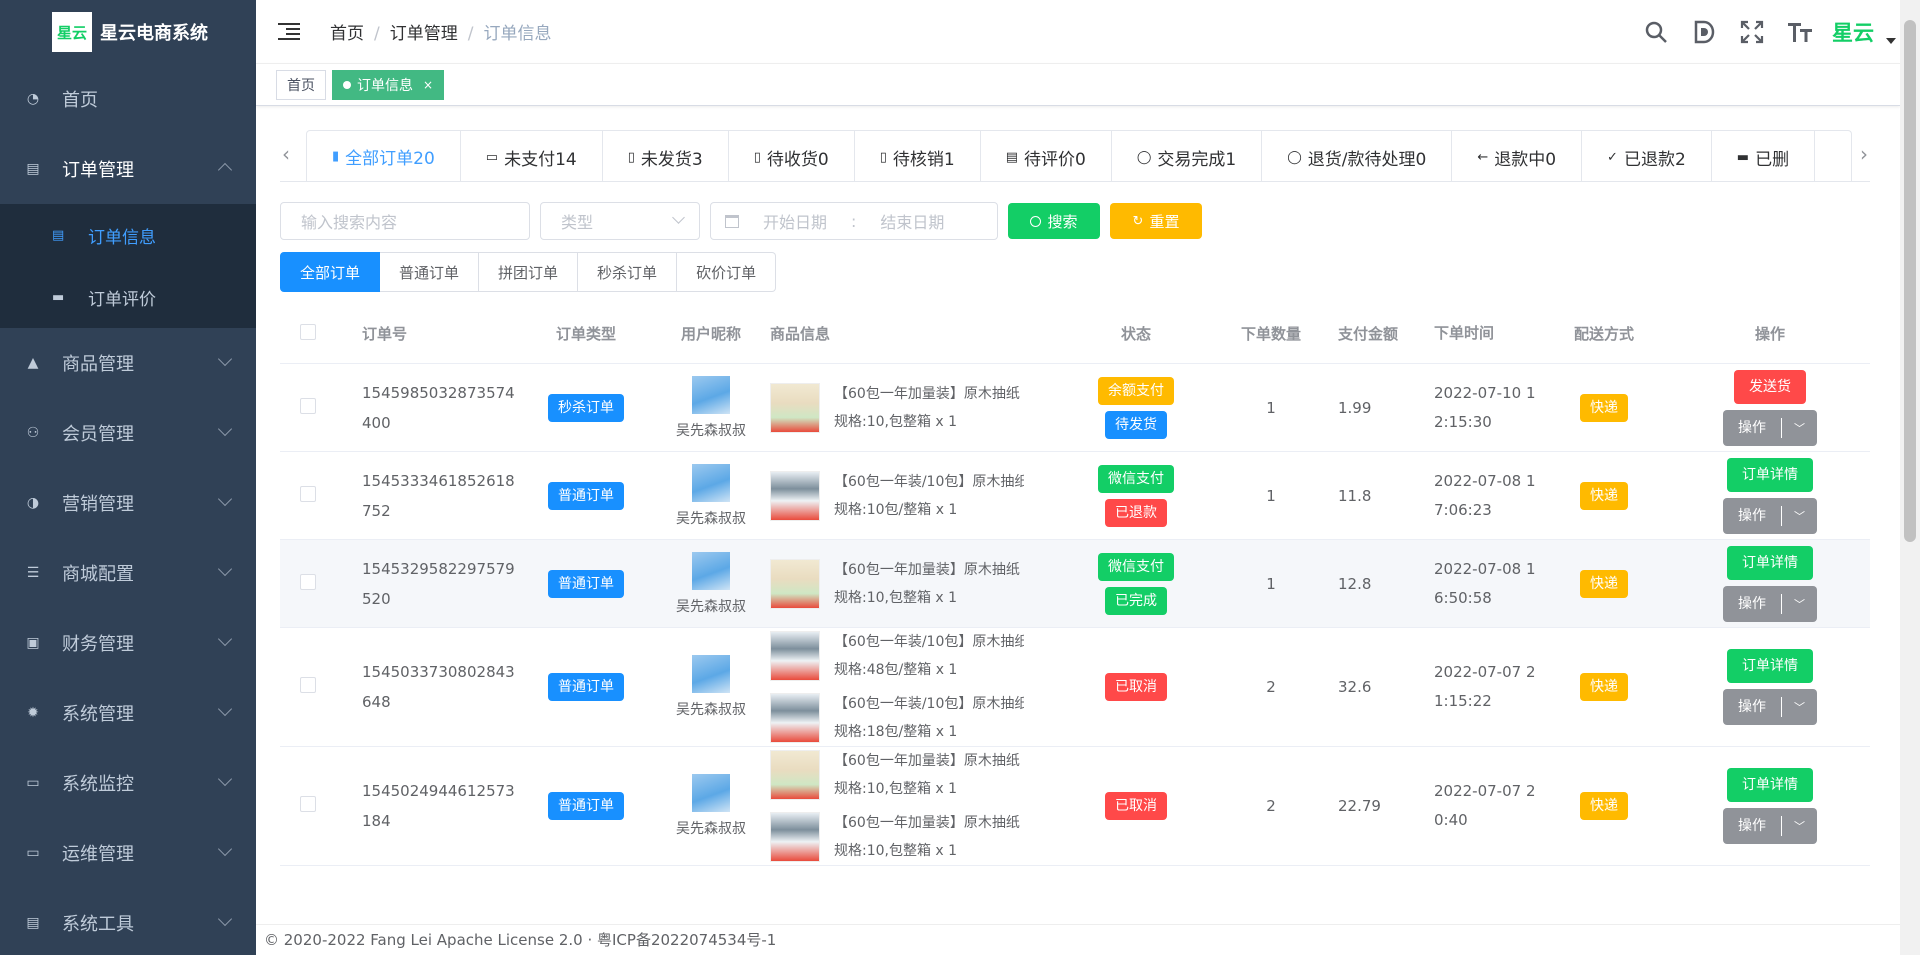  What do you see at coordinates (1891, 41) in the screenshot?
I see `caret-down-icon` at bounding box center [1891, 41].